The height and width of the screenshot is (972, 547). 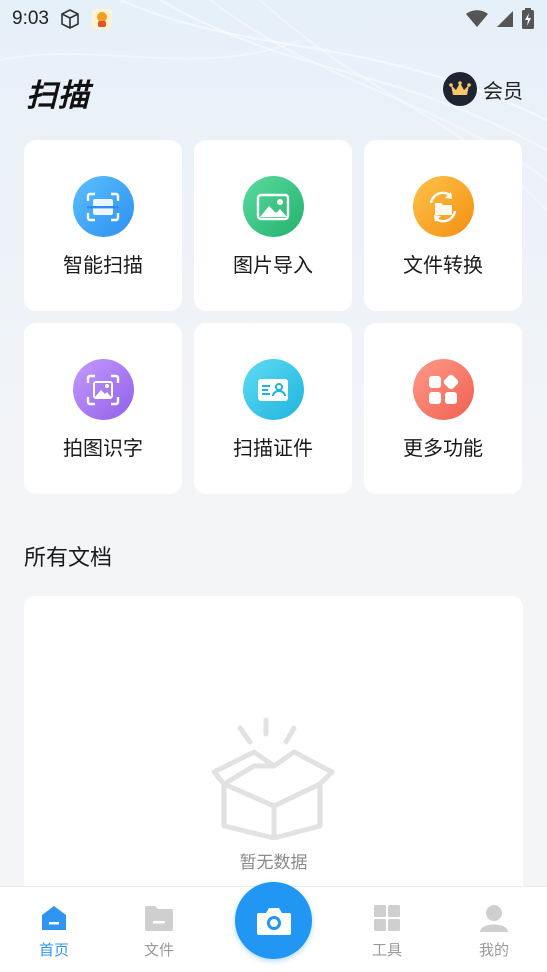 I want to click on file-convert-icon, so click(x=443, y=206).